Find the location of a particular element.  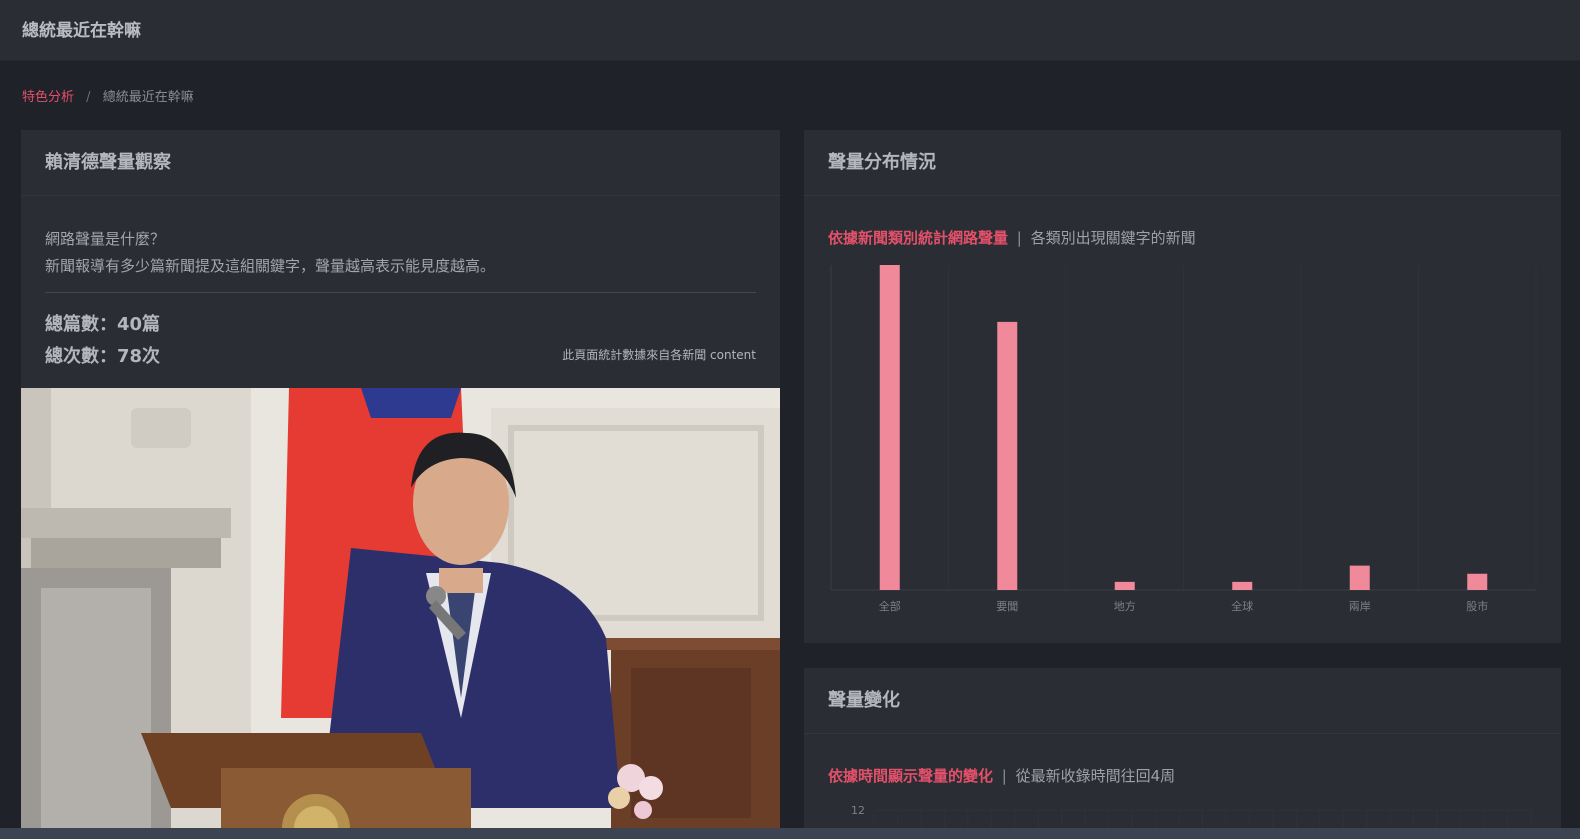

tick-label: 地方 is located at coordinates (1125, 606).